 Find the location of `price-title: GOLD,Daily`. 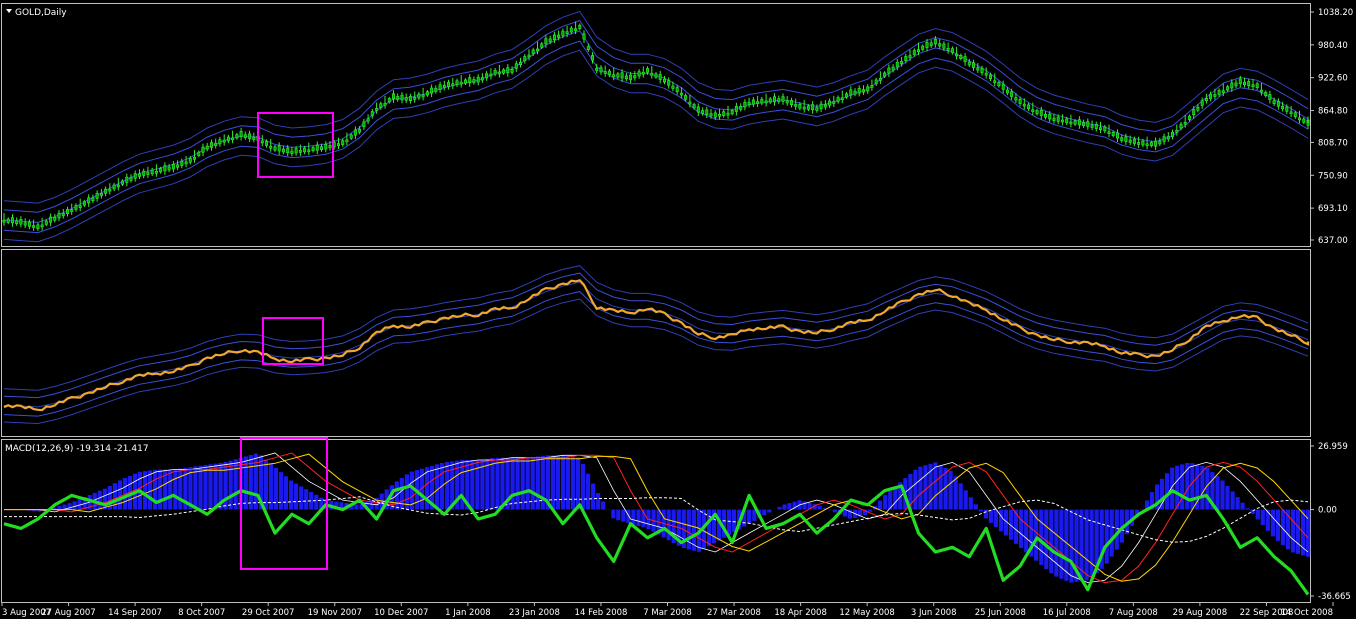

price-title: GOLD,Daily is located at coordinates (41, 13).